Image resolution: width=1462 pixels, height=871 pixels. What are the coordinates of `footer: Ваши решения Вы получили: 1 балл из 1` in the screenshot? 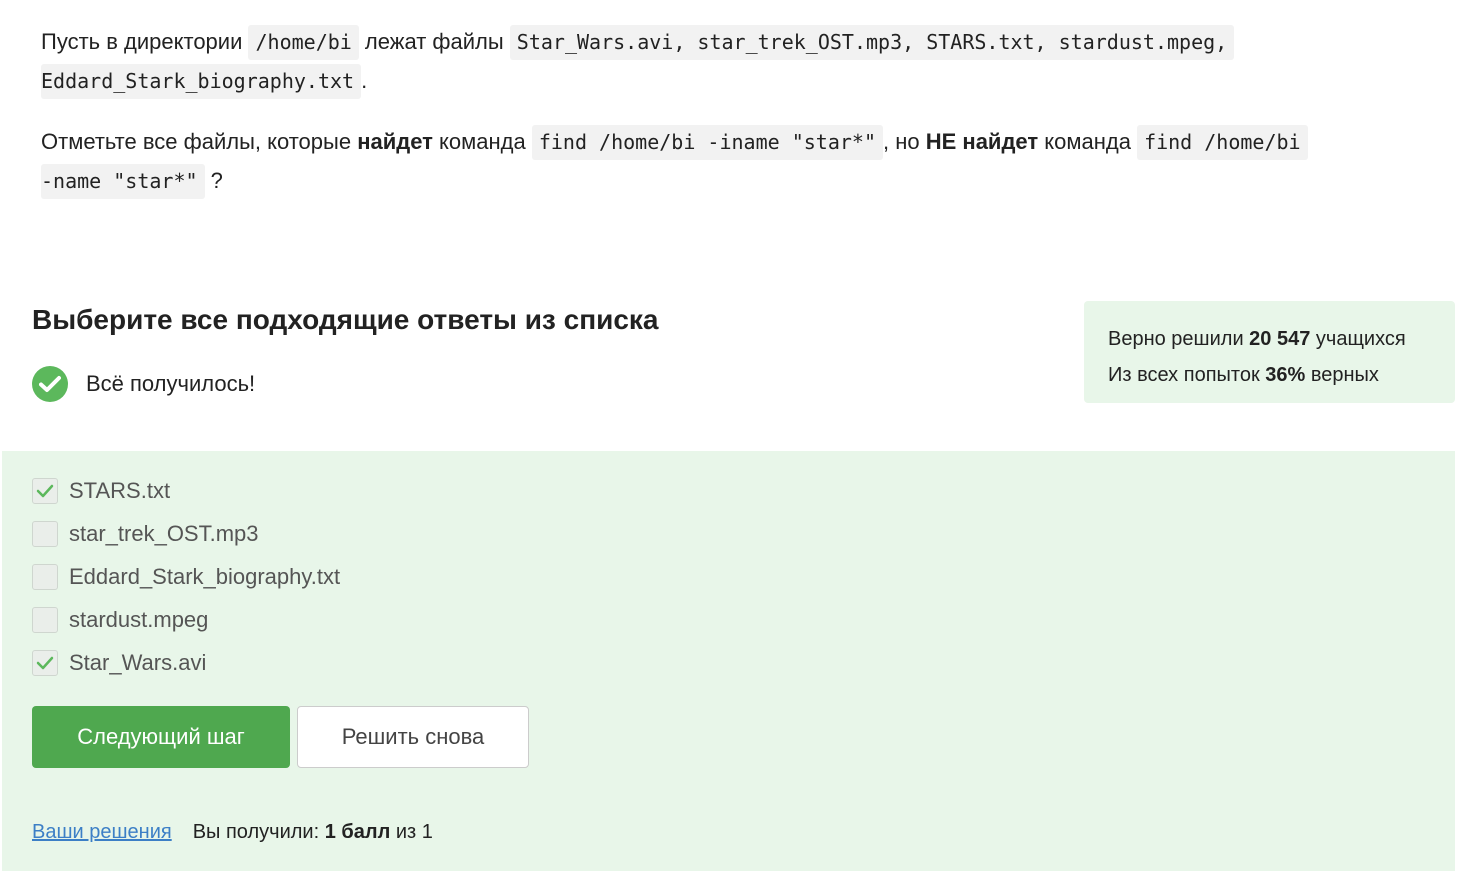 It's located at (232, 832).